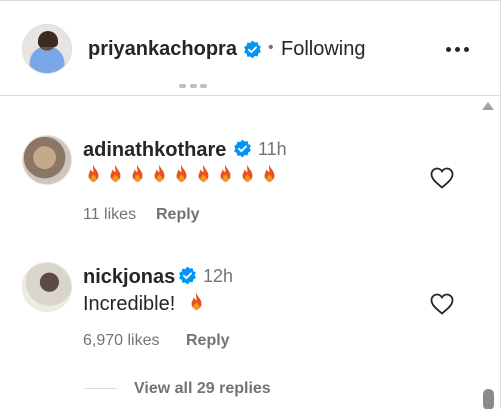 This screenshot has width=501, height=409. I want to click on scroll-up-arrow-icon, so click(488, 106).